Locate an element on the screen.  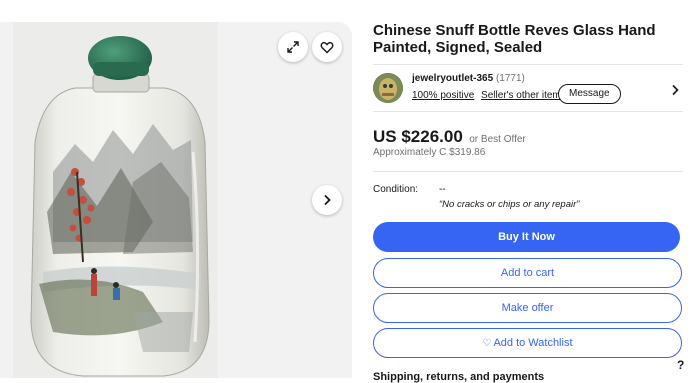
watch-heart-button is located at coordinates (327, 47).